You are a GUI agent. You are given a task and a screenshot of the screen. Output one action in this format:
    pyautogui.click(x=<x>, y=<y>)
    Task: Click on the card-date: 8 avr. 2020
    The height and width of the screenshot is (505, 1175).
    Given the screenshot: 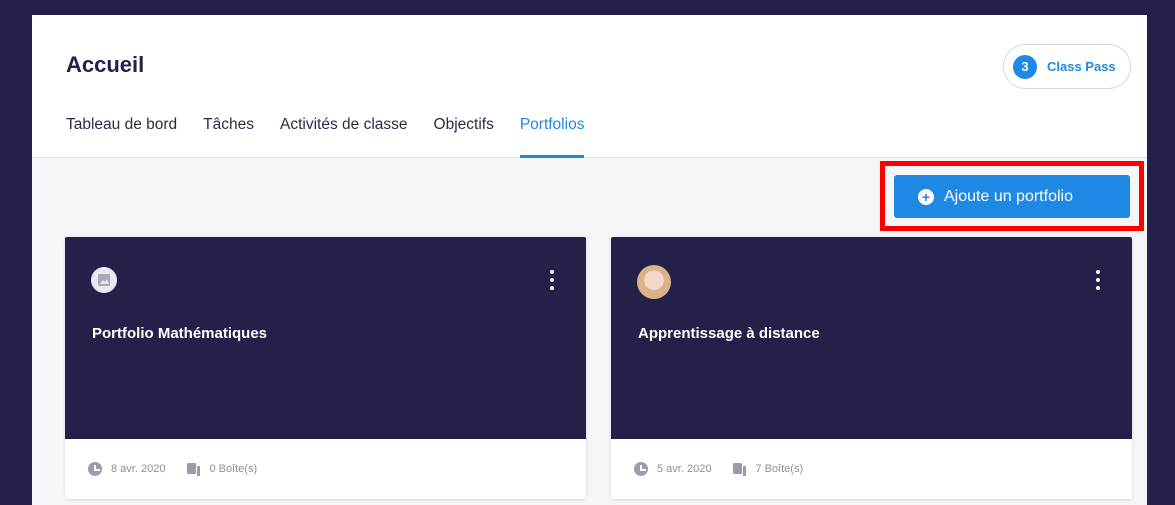 What is the action you would take?
    pyautogui.click(x=138, y=469)
    